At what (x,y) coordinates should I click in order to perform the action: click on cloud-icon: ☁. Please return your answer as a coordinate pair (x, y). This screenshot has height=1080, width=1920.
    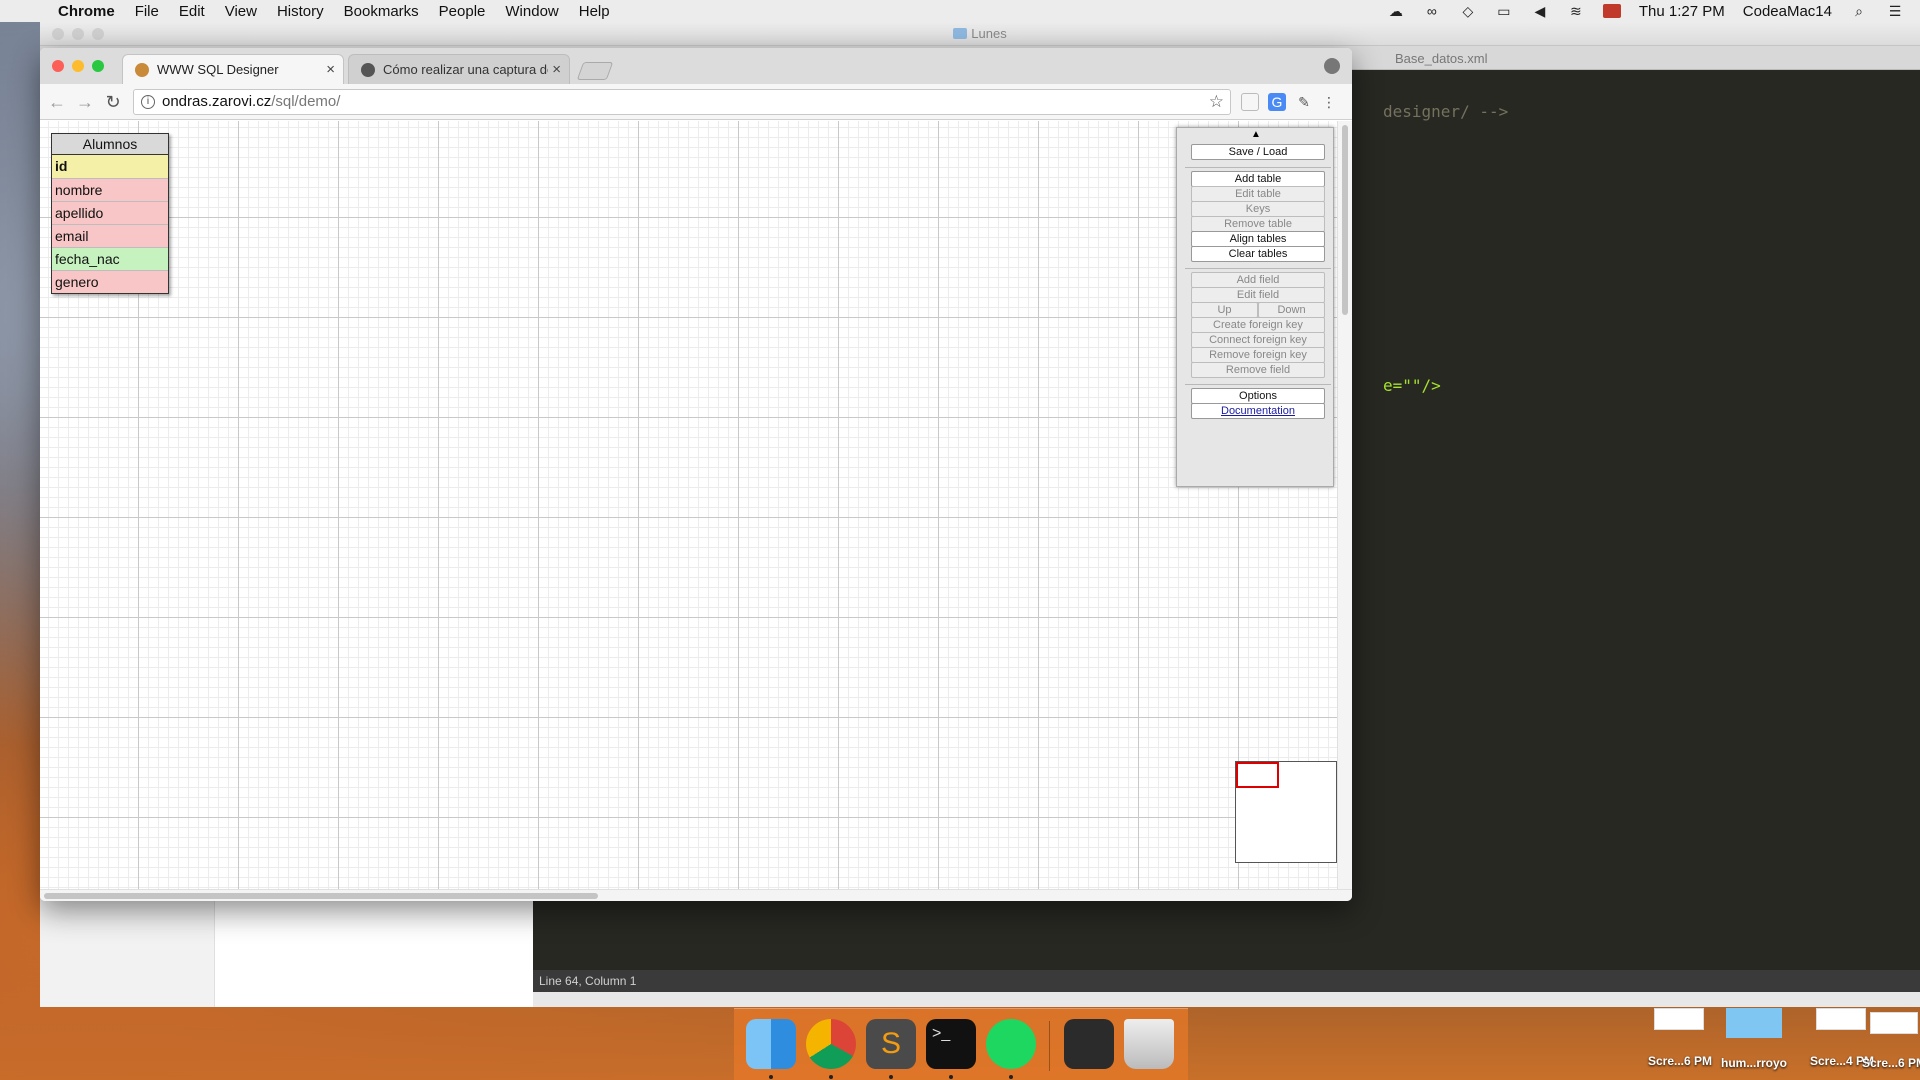
    Looking at the image, I should click on (1396, 11).